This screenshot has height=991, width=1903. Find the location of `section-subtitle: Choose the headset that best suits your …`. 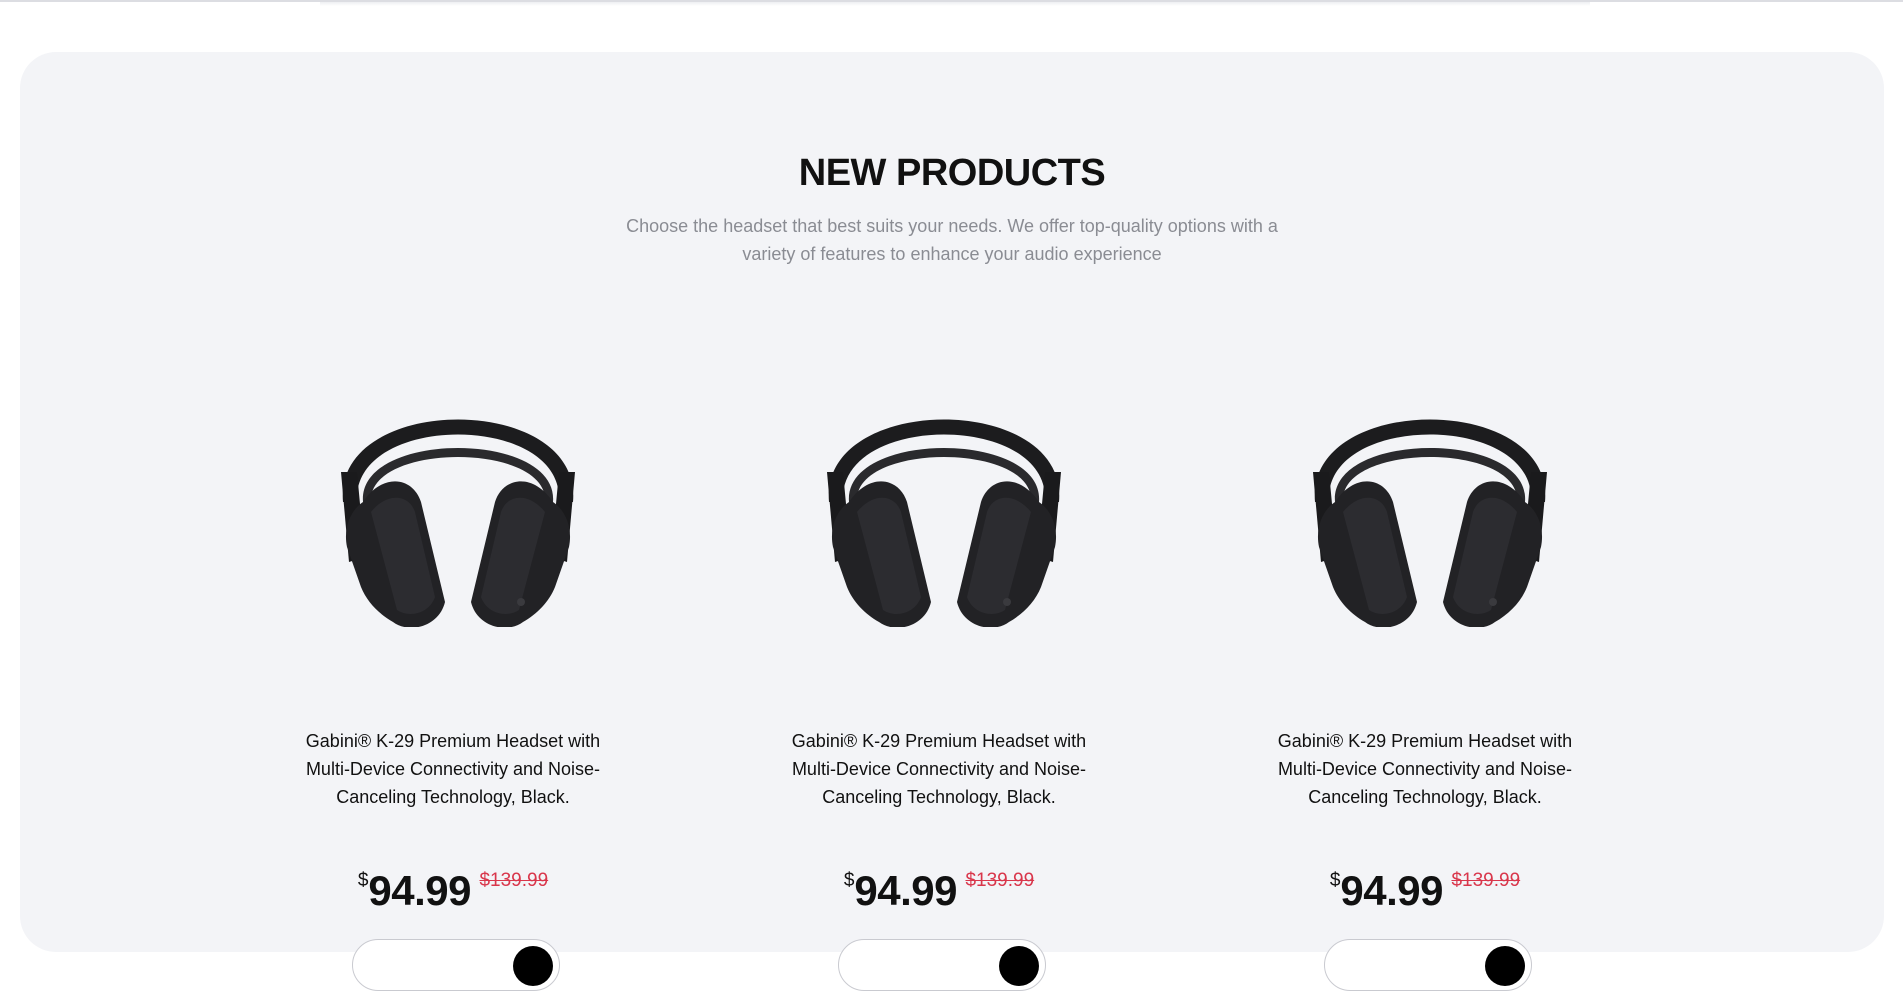

section-subtitle: Choose the headset that best suits your … is located at coordinates (952, 240).